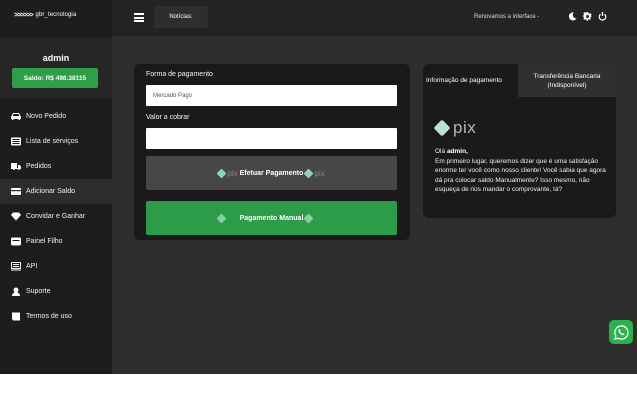  I want to click on brand-arrows: >>>>>>, so click(24, 15).